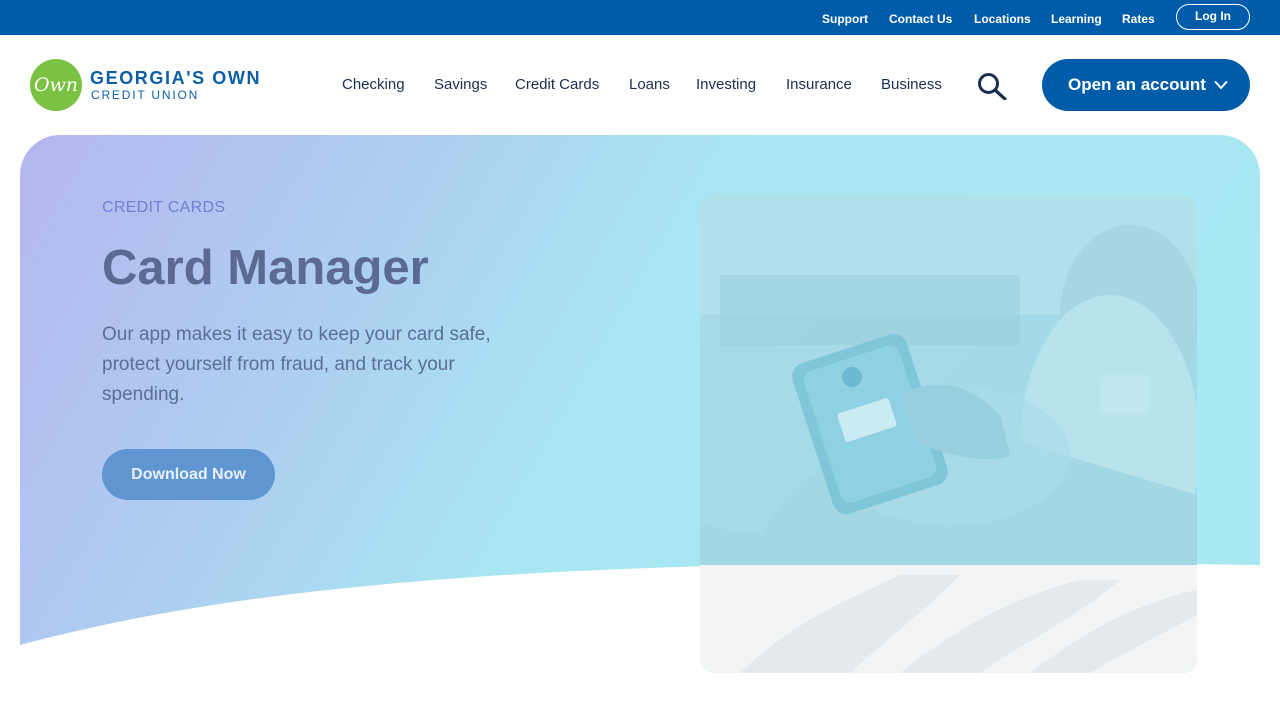  I want to click on open-account-button: Open an account, so click(1146, 85).